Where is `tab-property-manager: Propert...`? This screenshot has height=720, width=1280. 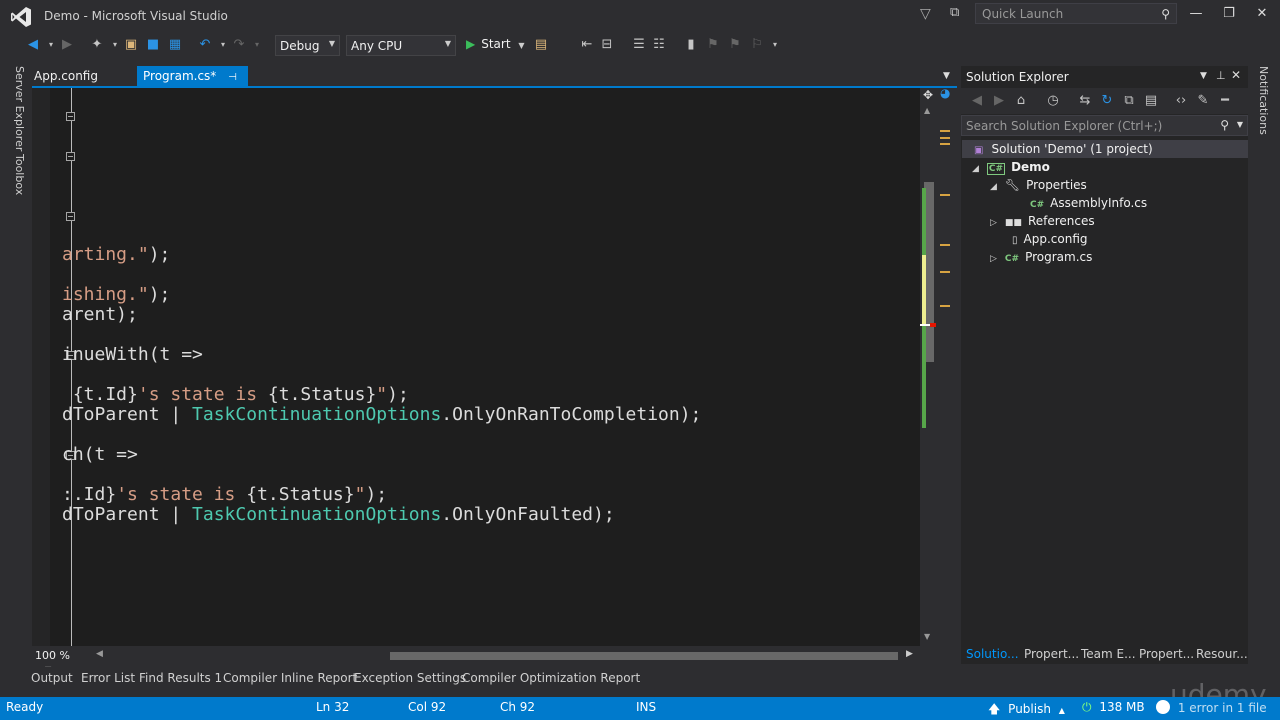 tab-property-manager: Propert... is located at coordinates (1166, 654).